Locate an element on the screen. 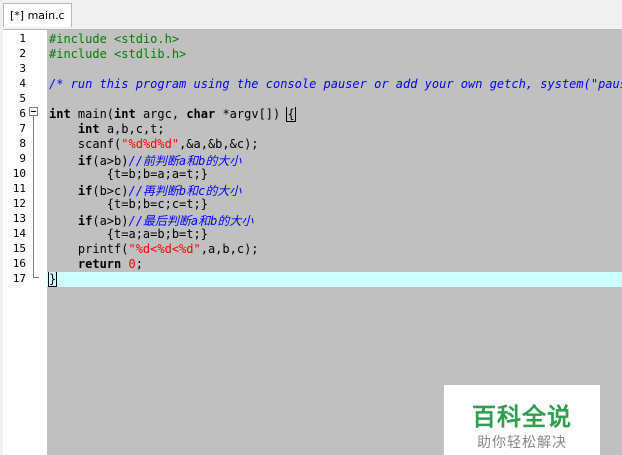 The width and height of the screenshot is (622, 455). matched-brace: { is located at coordinates (291, 114).